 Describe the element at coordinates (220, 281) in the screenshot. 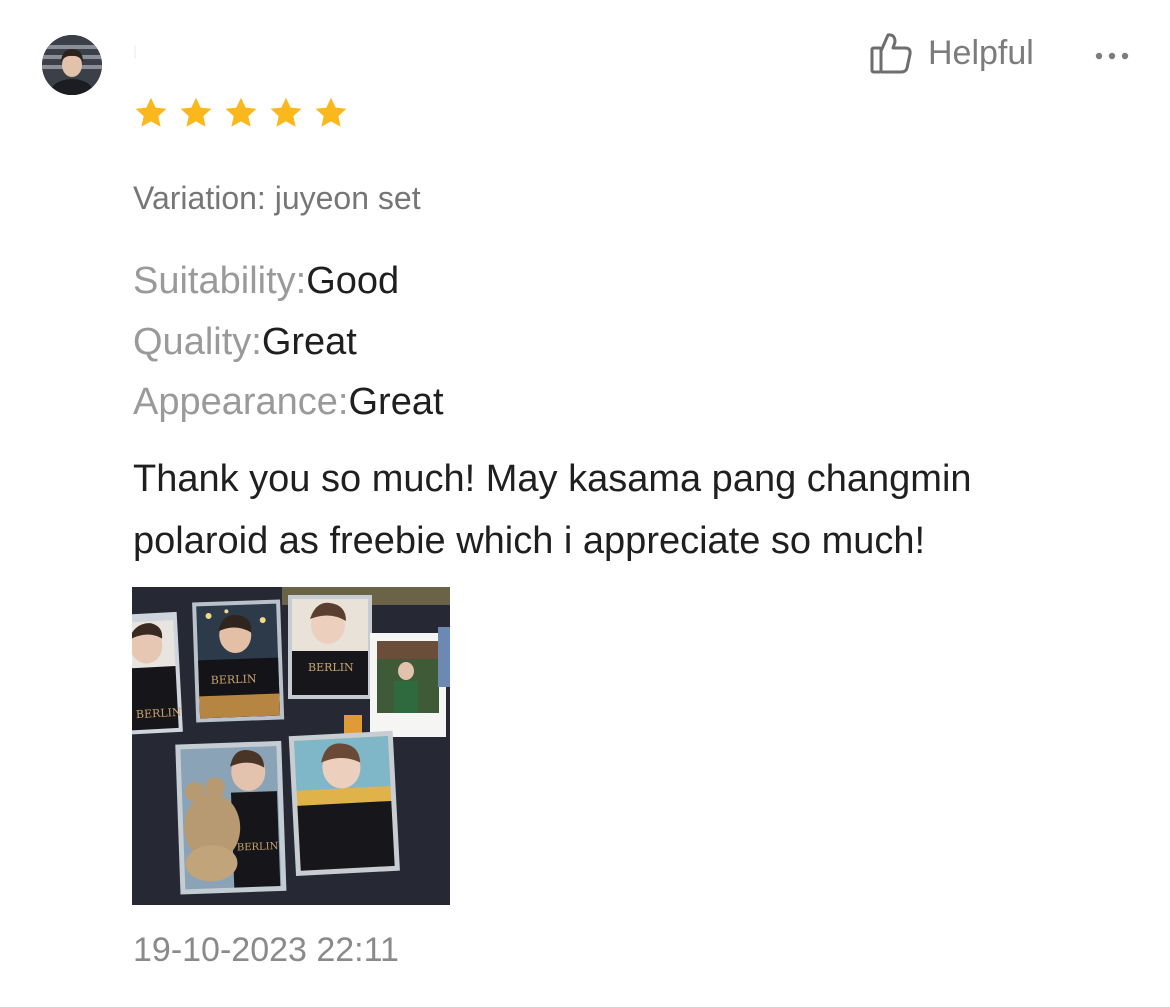

I see `attribute-key: Suitability:` at that location.